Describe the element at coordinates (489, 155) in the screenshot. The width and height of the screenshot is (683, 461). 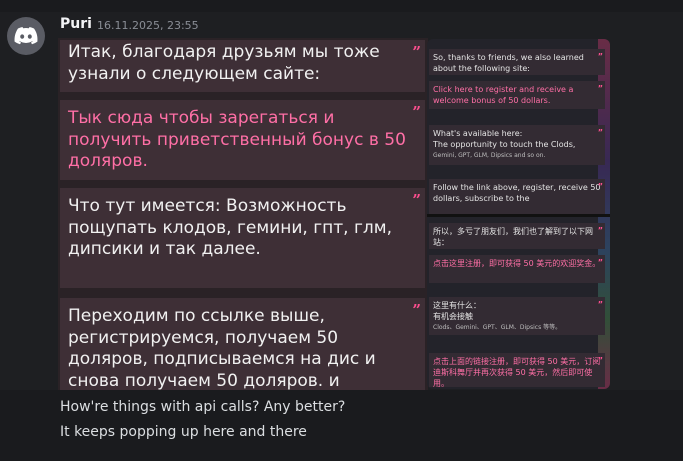
I see `en-text: Gemini, GPT, GLM, Dipsics and so on.` at that location.